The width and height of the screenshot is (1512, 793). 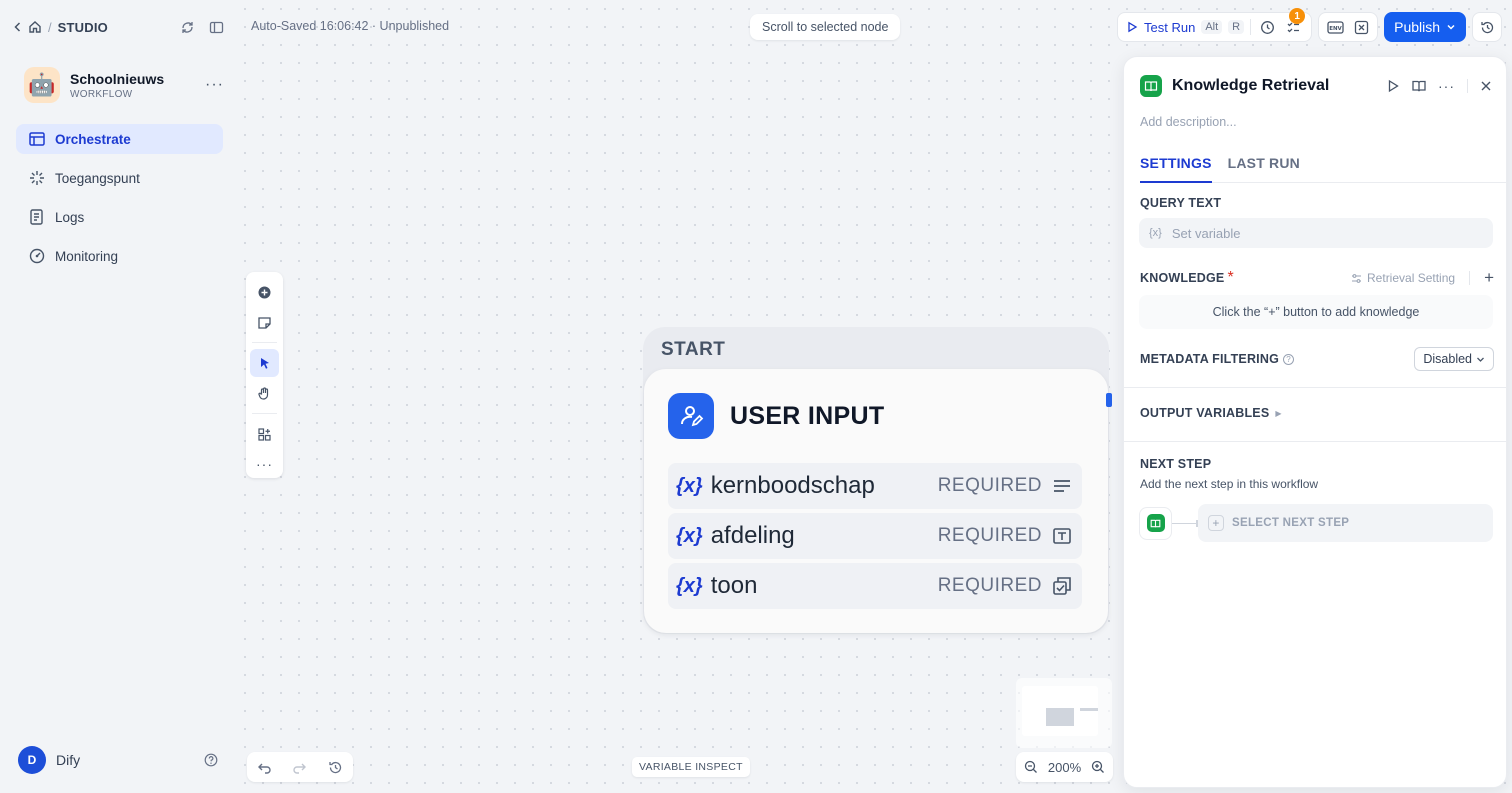 What do you see at coordinates (691, 767) in the screenshot?
I see `variable-inspect-button: VARIABLE INSPECT` at bounding box center [691, 767].